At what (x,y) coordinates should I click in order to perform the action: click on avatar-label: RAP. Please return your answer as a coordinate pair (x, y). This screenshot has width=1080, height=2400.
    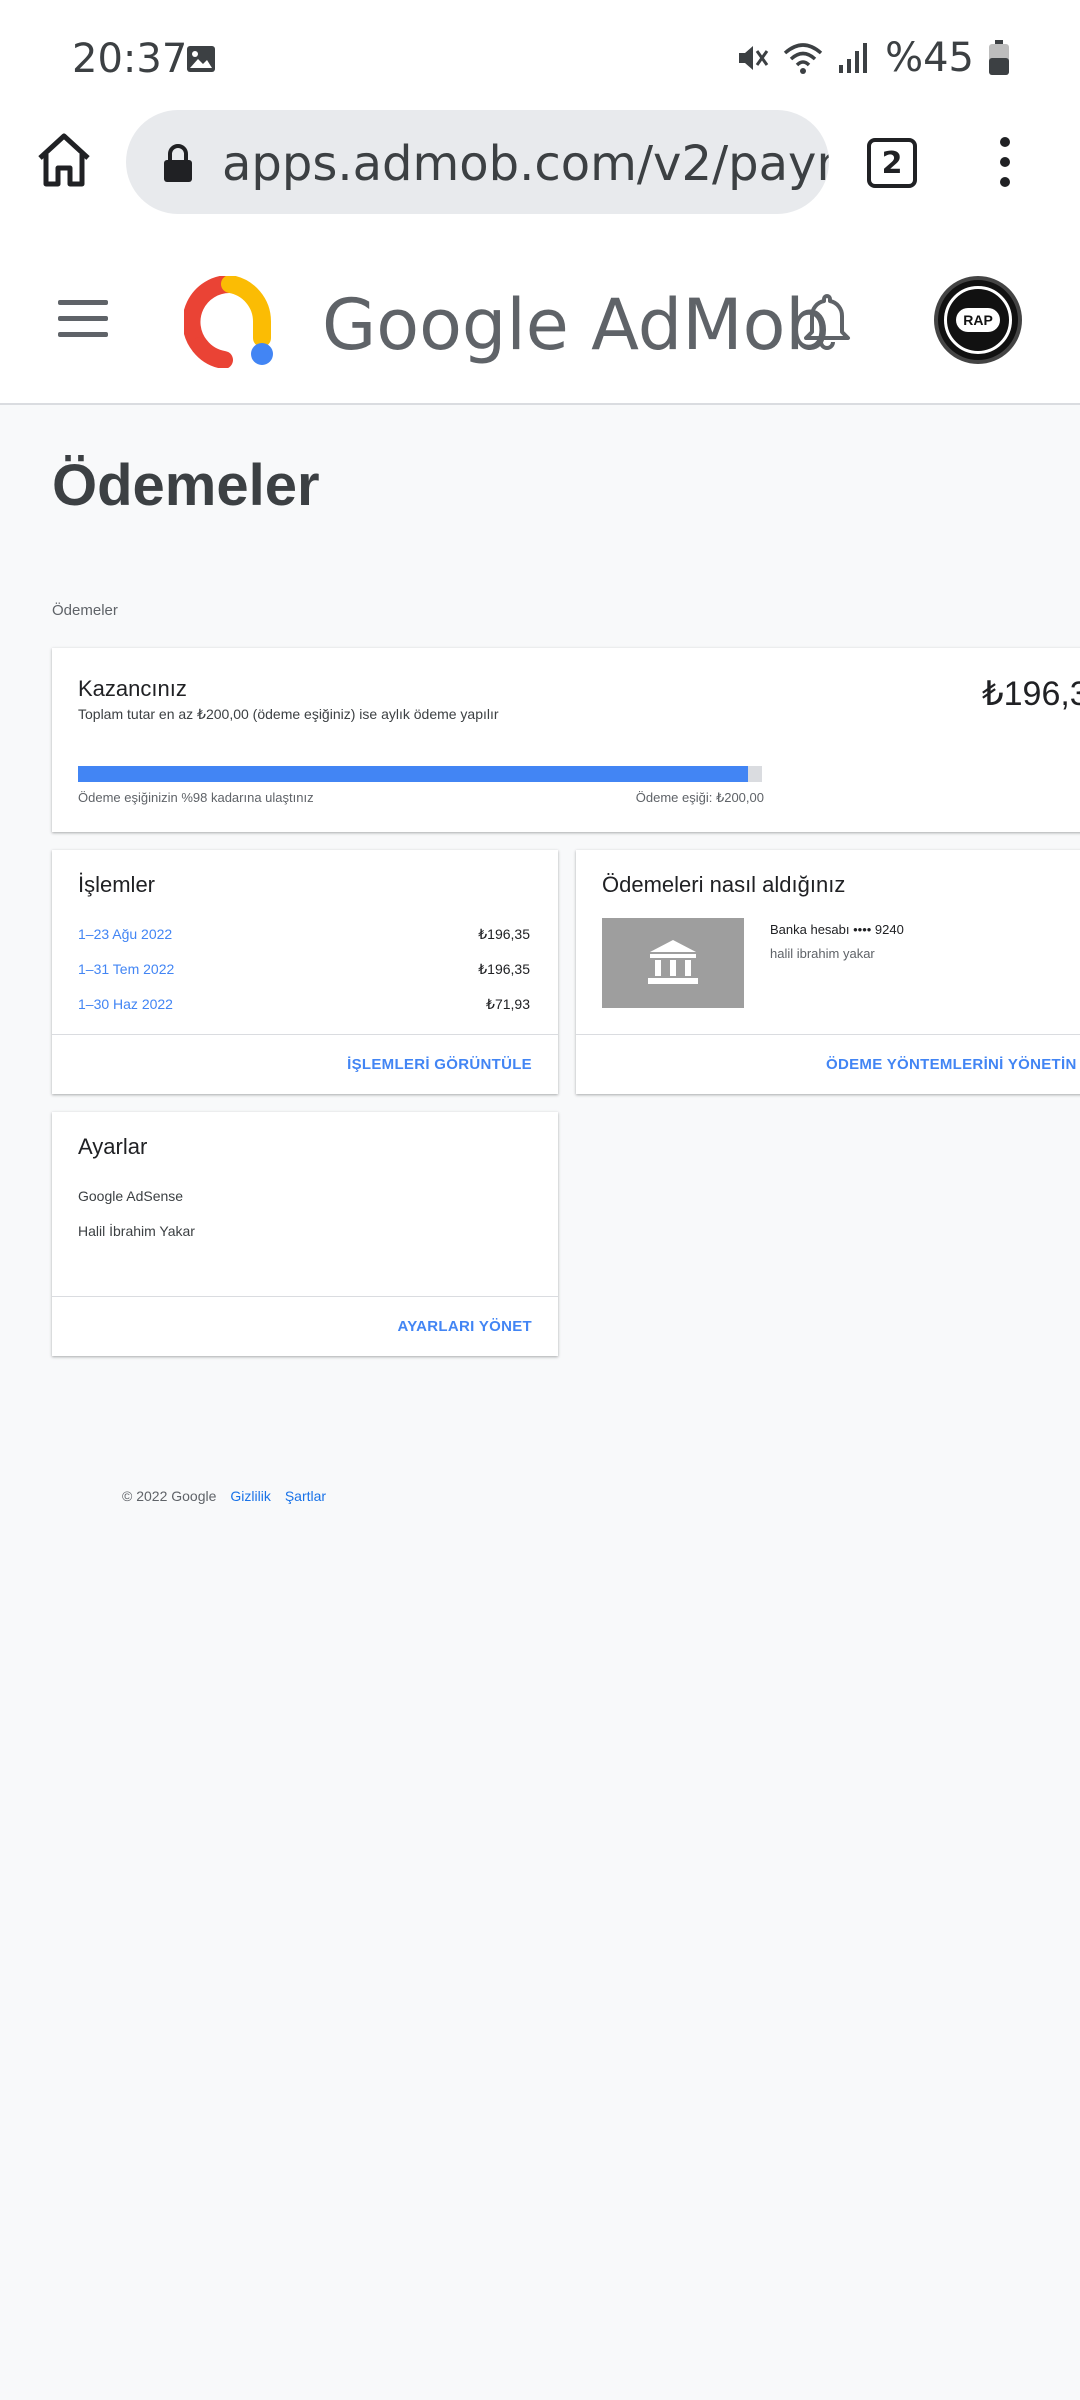
    Looking at the image, I should click on (978, 320).